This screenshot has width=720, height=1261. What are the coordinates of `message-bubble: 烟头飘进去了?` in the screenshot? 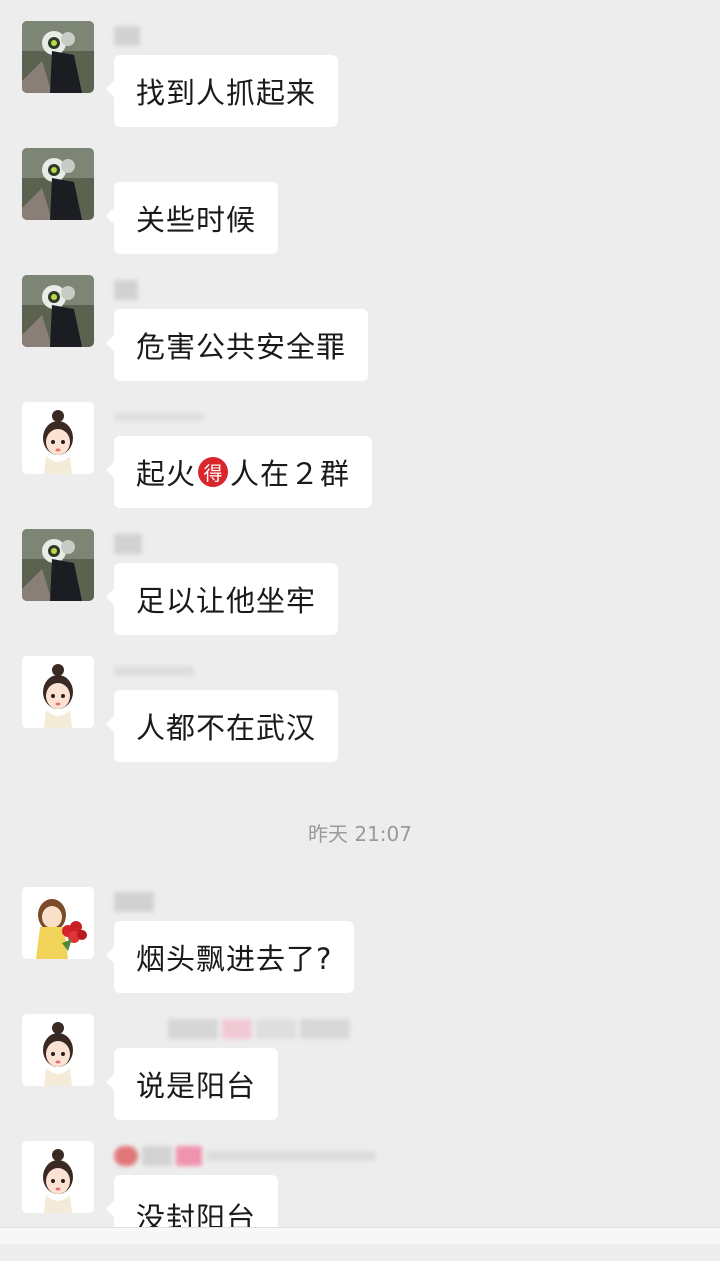 It's located at (230, 957).